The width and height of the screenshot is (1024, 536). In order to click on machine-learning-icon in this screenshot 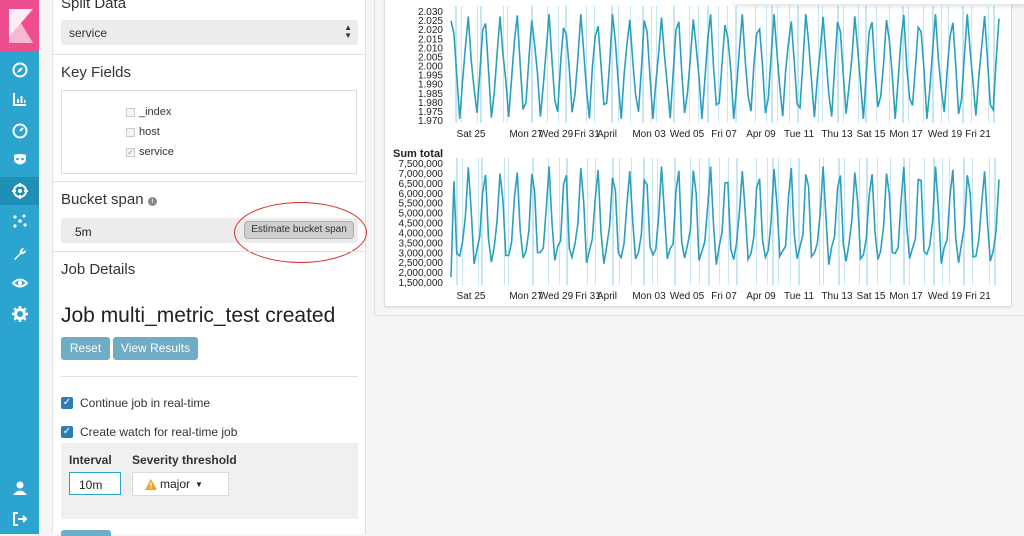, I will do `click(19, 191)`.